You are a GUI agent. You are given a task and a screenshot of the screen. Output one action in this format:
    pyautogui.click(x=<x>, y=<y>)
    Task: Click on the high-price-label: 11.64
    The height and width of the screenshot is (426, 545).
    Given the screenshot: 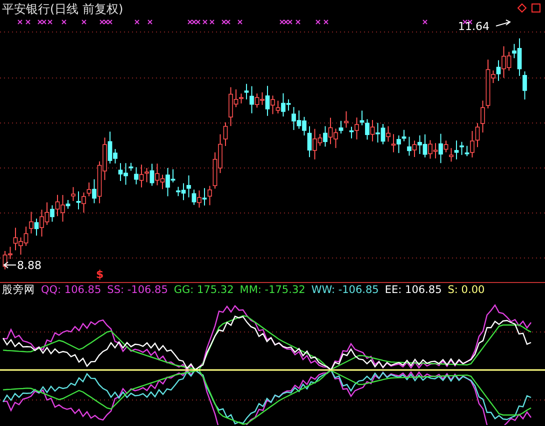 What is the action you would take?
    pyautogui.click(x=474, y=27)
    